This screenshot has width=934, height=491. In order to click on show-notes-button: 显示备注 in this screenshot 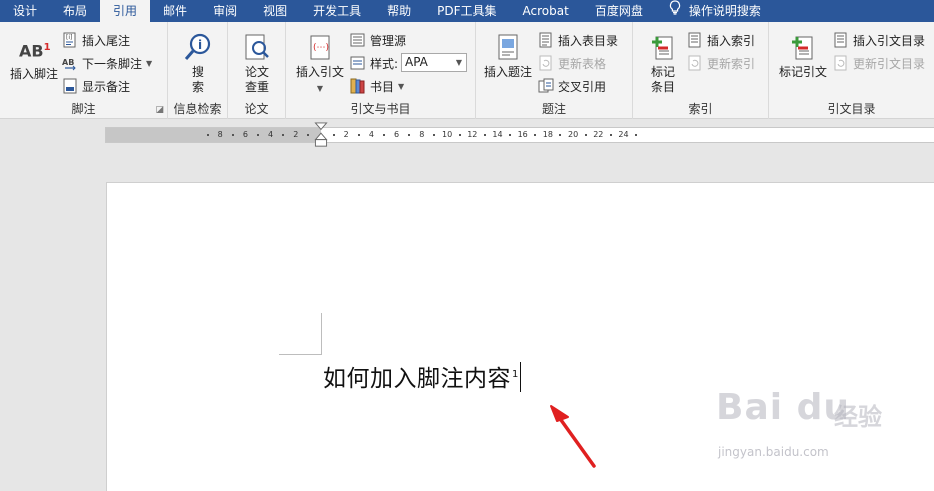, I will do `click(96, 86)`.